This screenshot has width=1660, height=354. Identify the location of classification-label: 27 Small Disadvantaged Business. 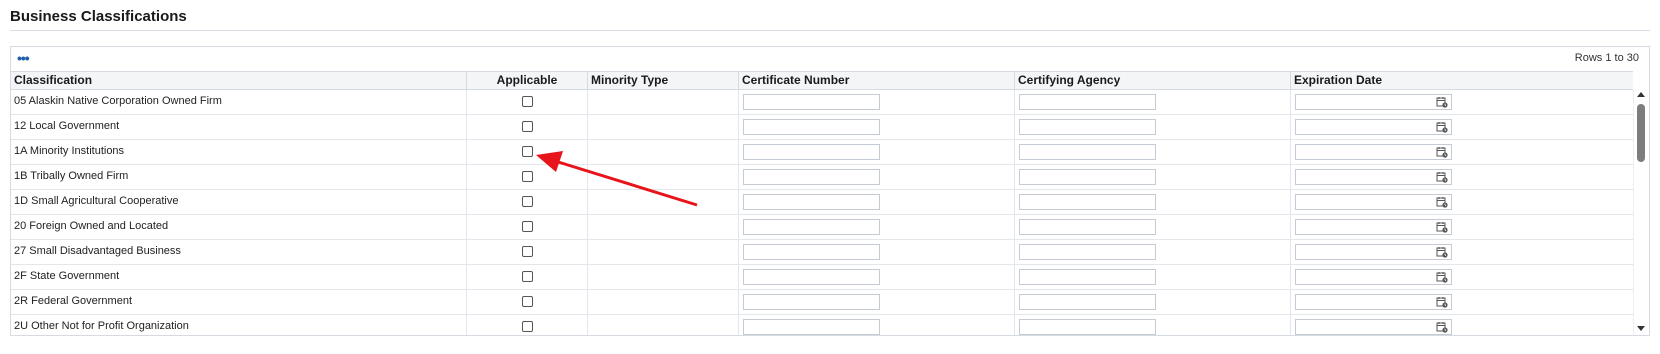
(97, 251).